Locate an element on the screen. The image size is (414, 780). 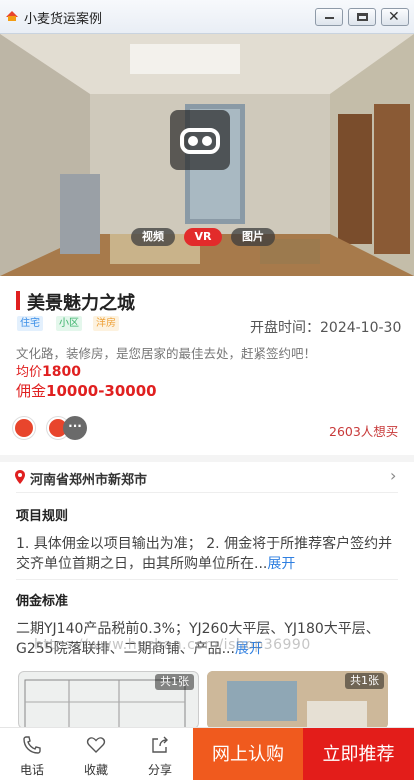
watermark-text: https://www.huzhan.com/ishop36990 is located at coordinates (172, 645).